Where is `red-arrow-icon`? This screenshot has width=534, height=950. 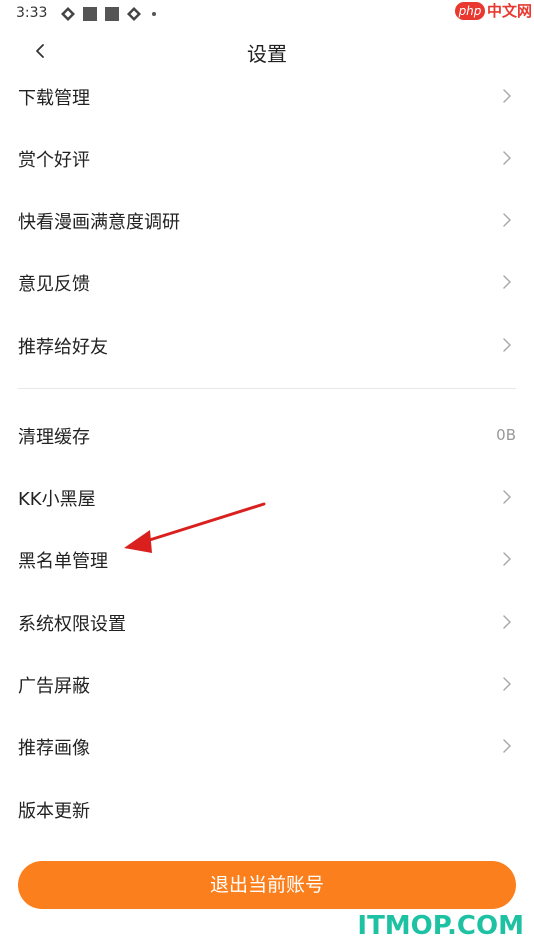 red-arrow-icon is located at coordinates (195, 527).